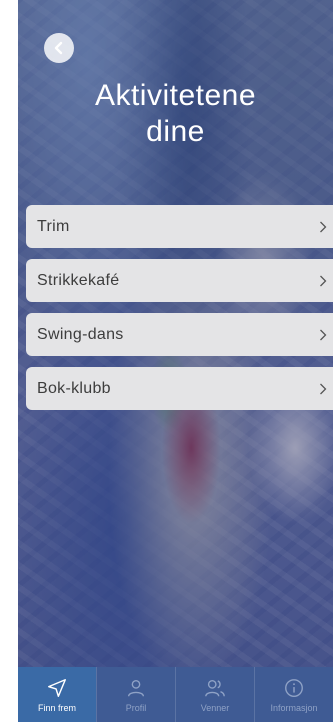  What do you see at coordinates (136, 707) in the screenshot?
I see `tab-label: Profil` at bounding box center [136, 707].